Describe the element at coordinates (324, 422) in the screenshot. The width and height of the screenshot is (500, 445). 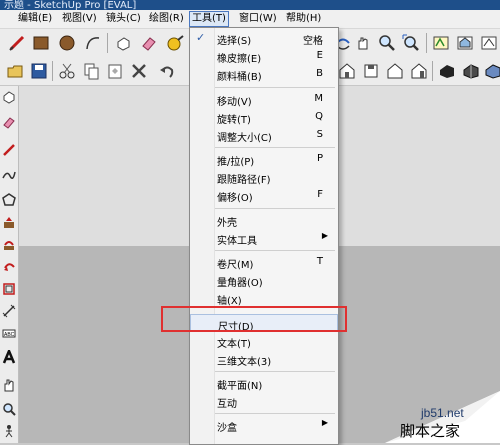
I see `submenu-arrow-icon: ▶` at that location.